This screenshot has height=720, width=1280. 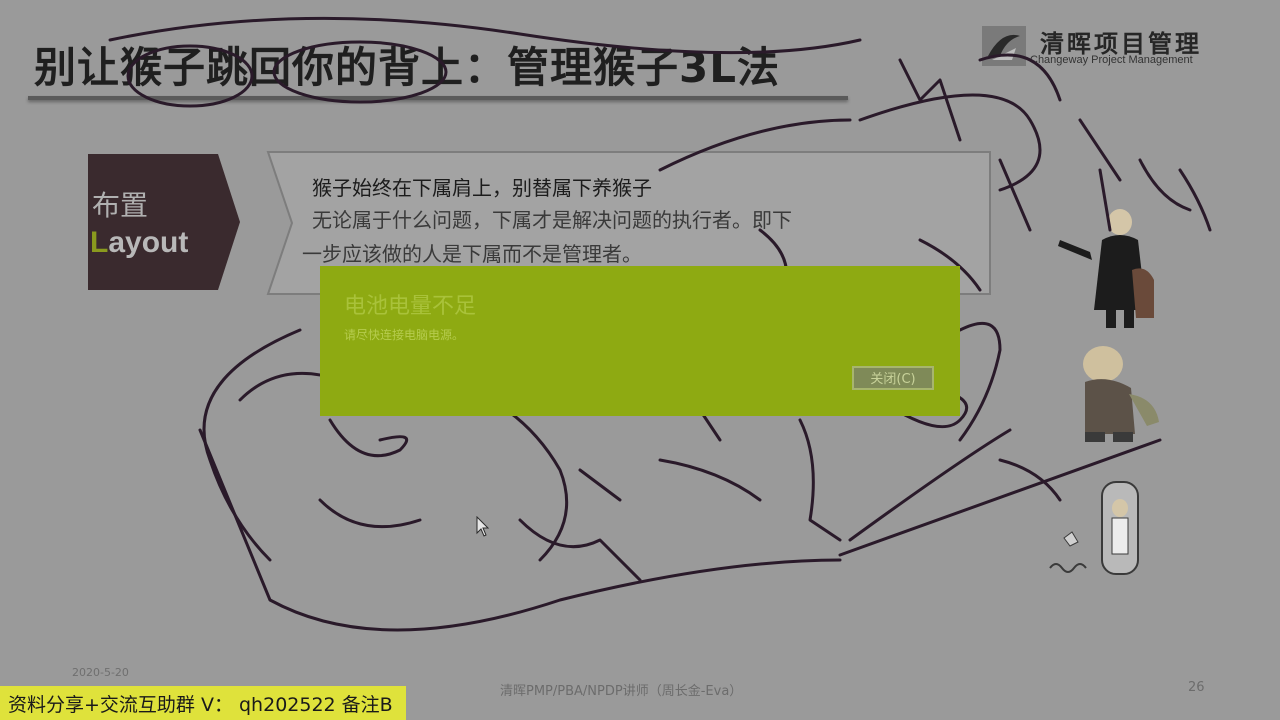 I want to click on notification-title: 电池电量不足, so click(x=410, y=306).